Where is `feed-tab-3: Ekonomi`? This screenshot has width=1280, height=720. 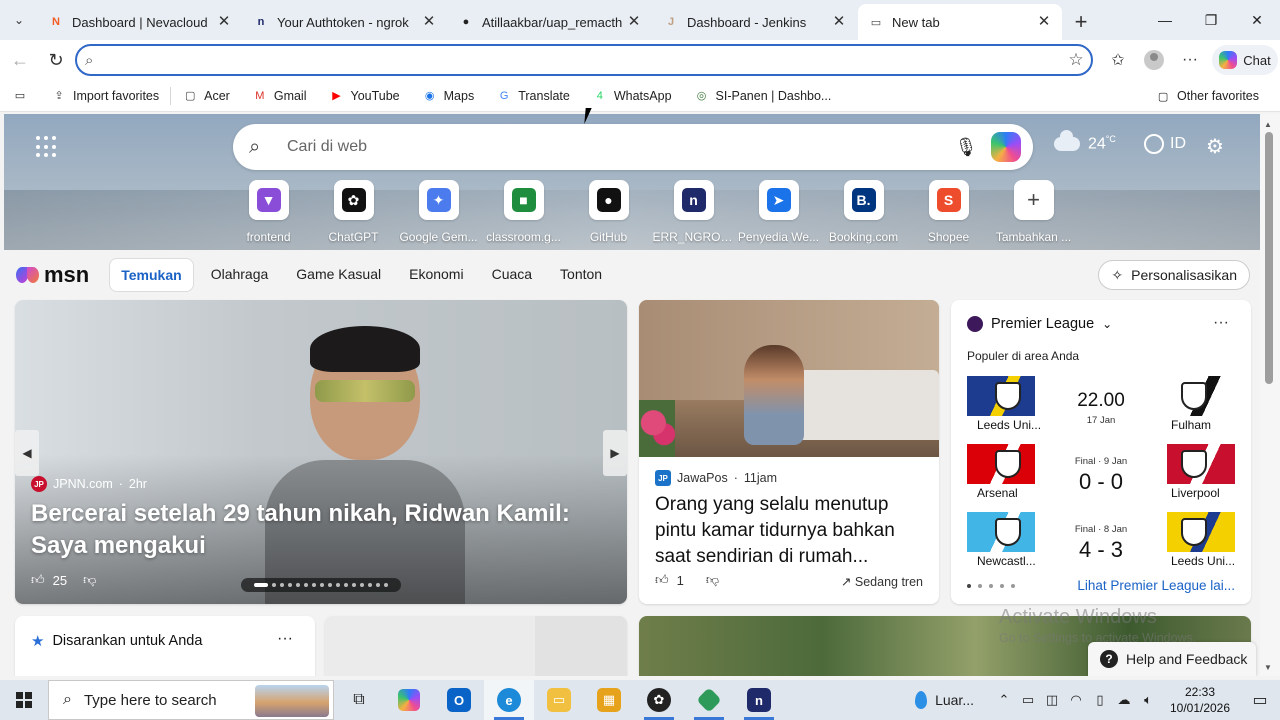
feed-tab-3: Ekonomi is located at coordinates (436, 275).